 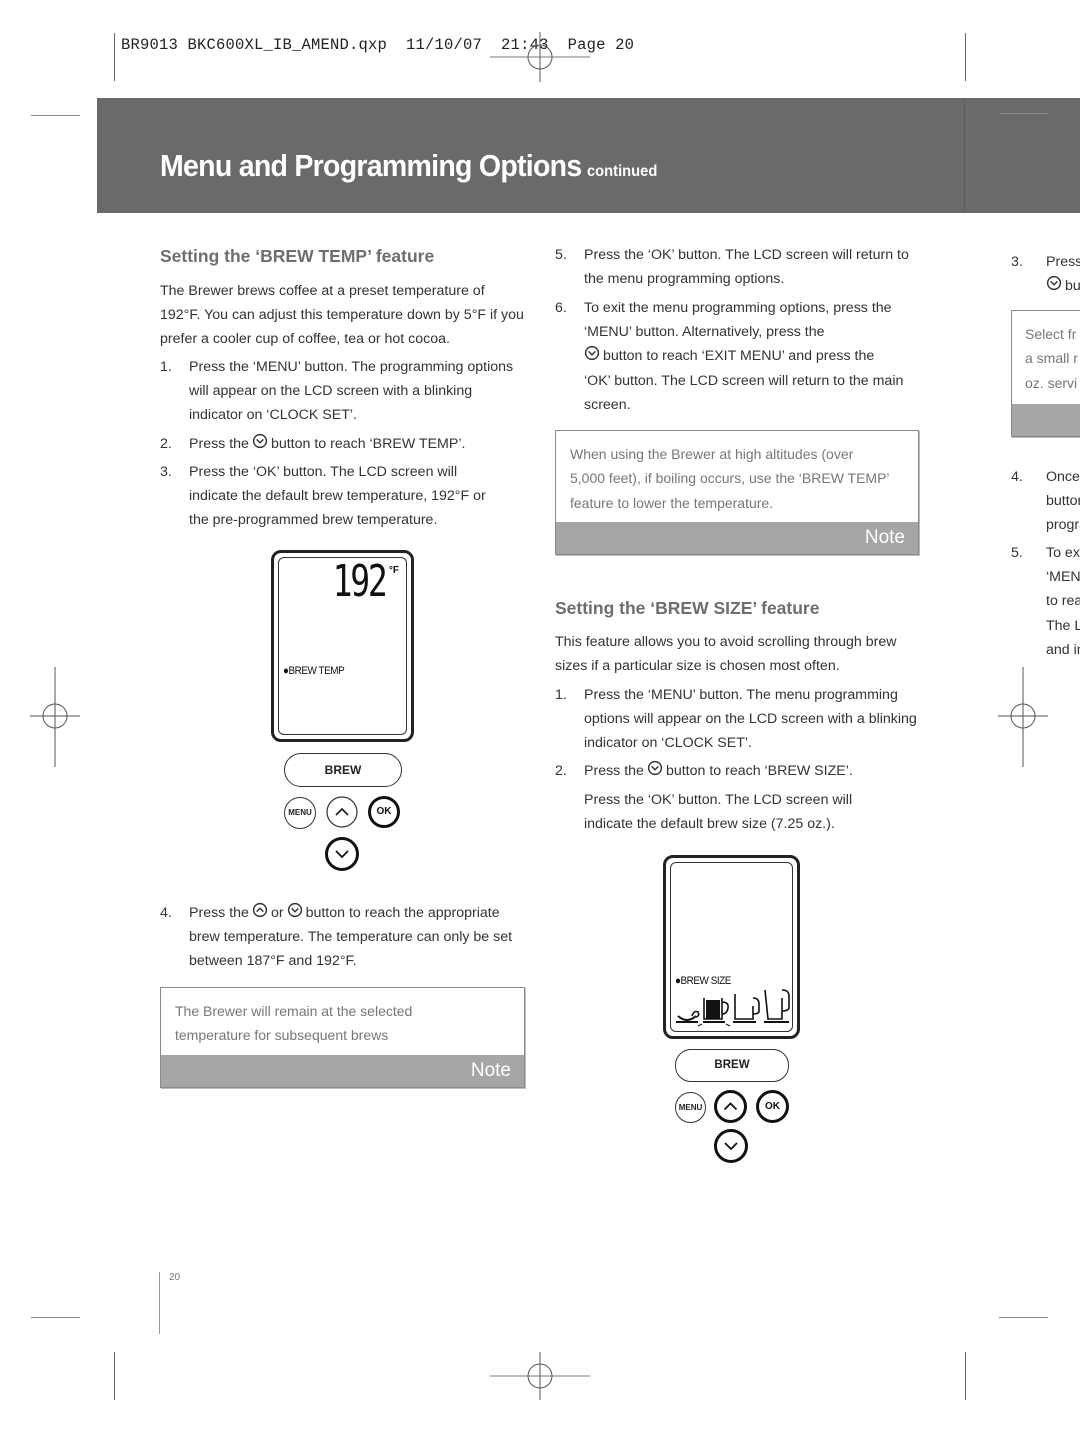 What do you see at coordinates (759, 771) in the screenshot?
I see `step-text: button to reach ‘BREW SIZE’.` at bounding box center [759, 771].